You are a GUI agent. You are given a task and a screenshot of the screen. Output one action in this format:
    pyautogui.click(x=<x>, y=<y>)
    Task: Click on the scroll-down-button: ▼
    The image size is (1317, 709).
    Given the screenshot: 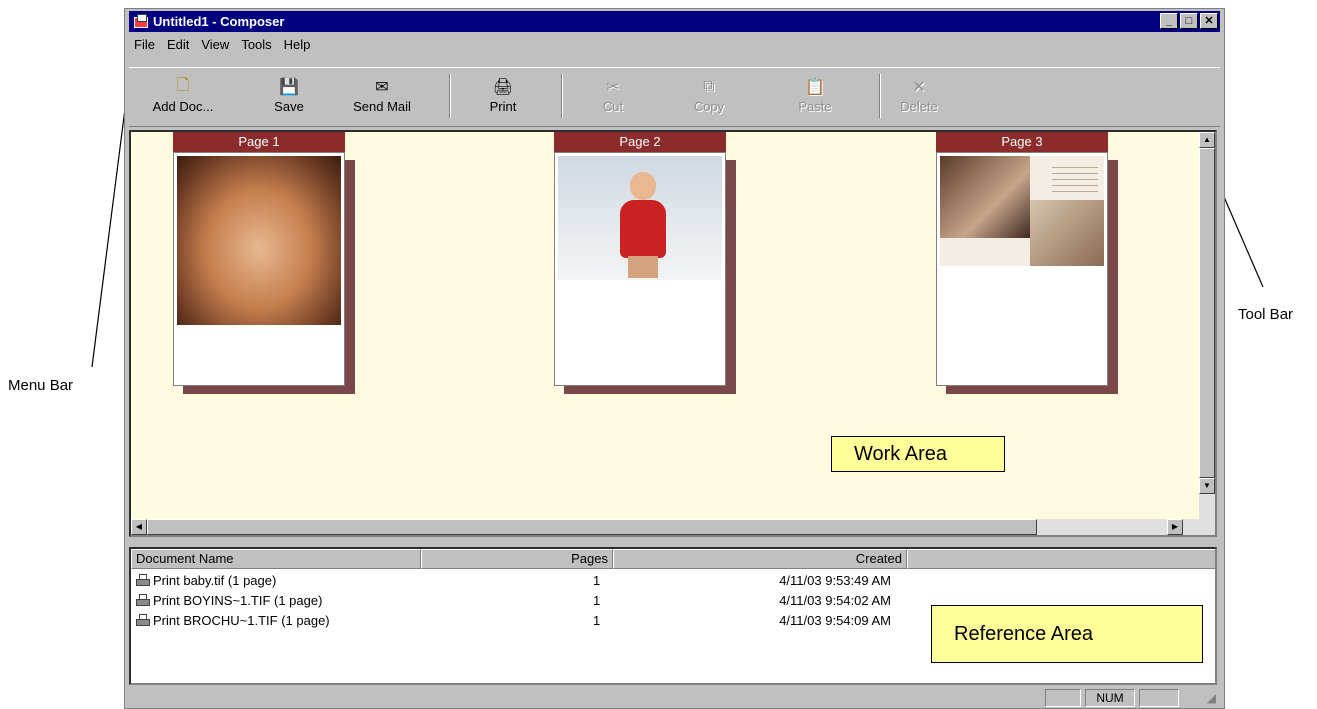 What is the action you would take?
    pyautogui.click(x=1207, y=486)
    